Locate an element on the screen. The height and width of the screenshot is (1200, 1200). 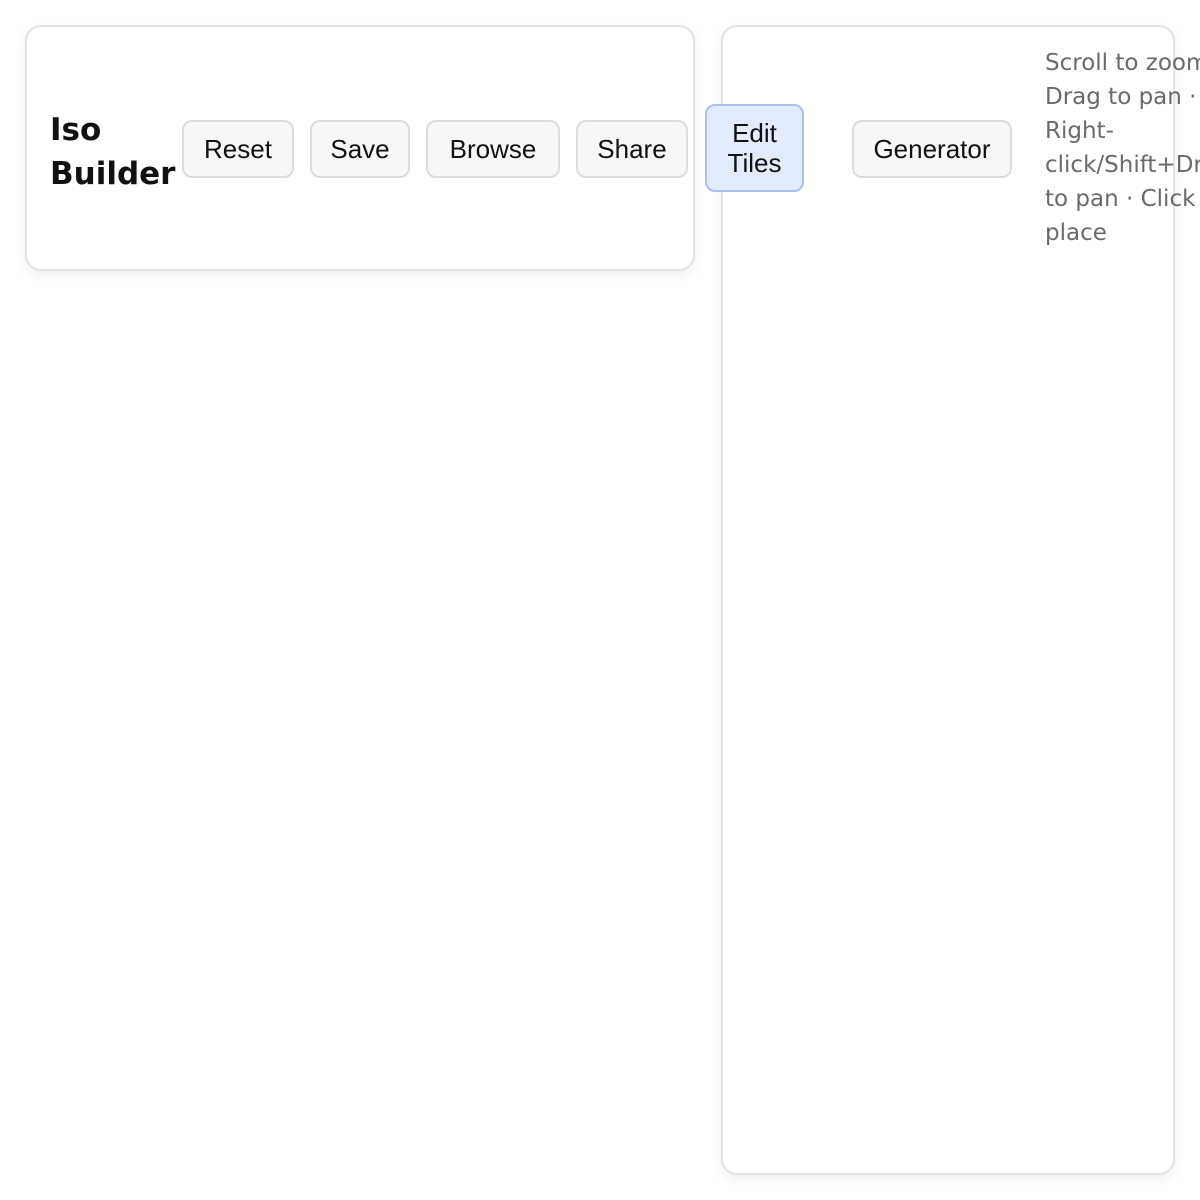
hint-line: to pan · Click to is located at coordinates (1122, 199).